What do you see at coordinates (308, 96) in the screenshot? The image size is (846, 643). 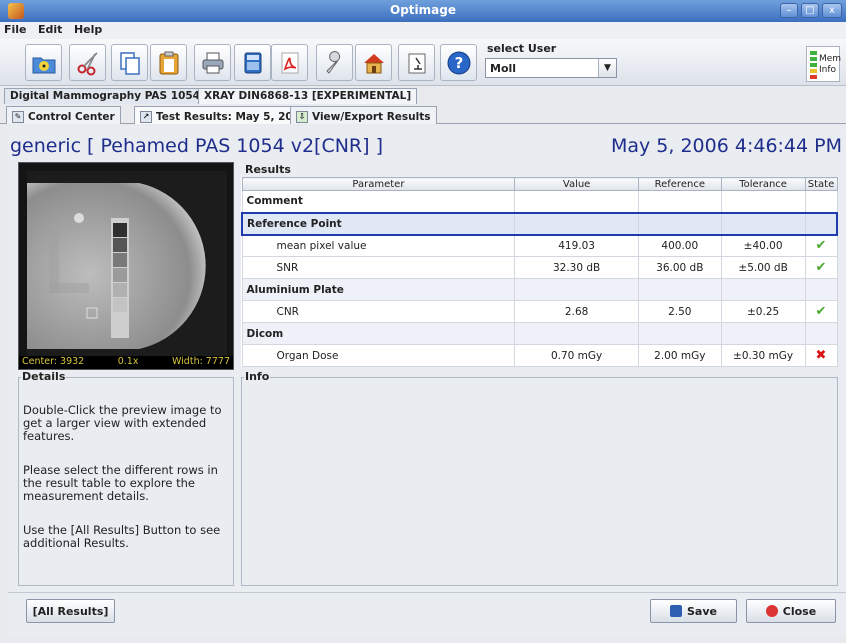 I see `tab-xray-din: XRAY DIN6868-13 [EXPERIMENTAL]` at bounding box center [308, 96].